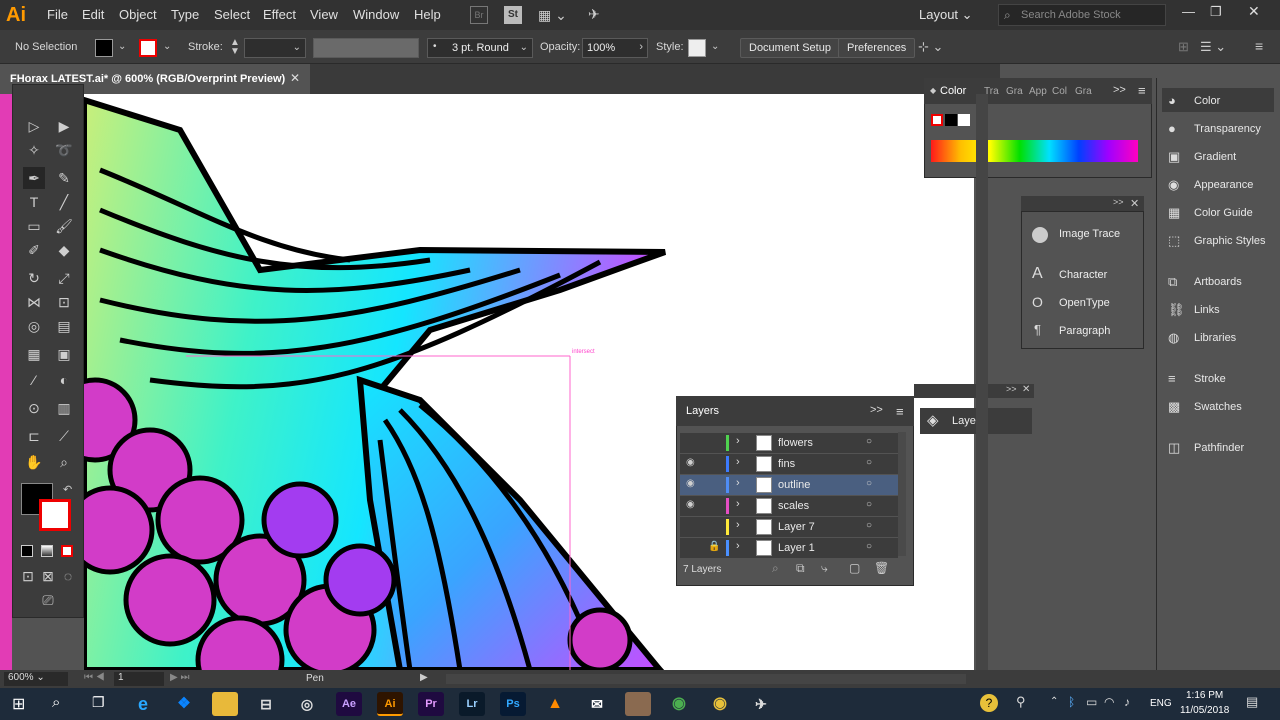 The image size is (1280, 720). What do you see at coordinates (824, 568) in the screenshot?
I see `new-sublayer-icon: ⤷` at bounding box center [824, 568].